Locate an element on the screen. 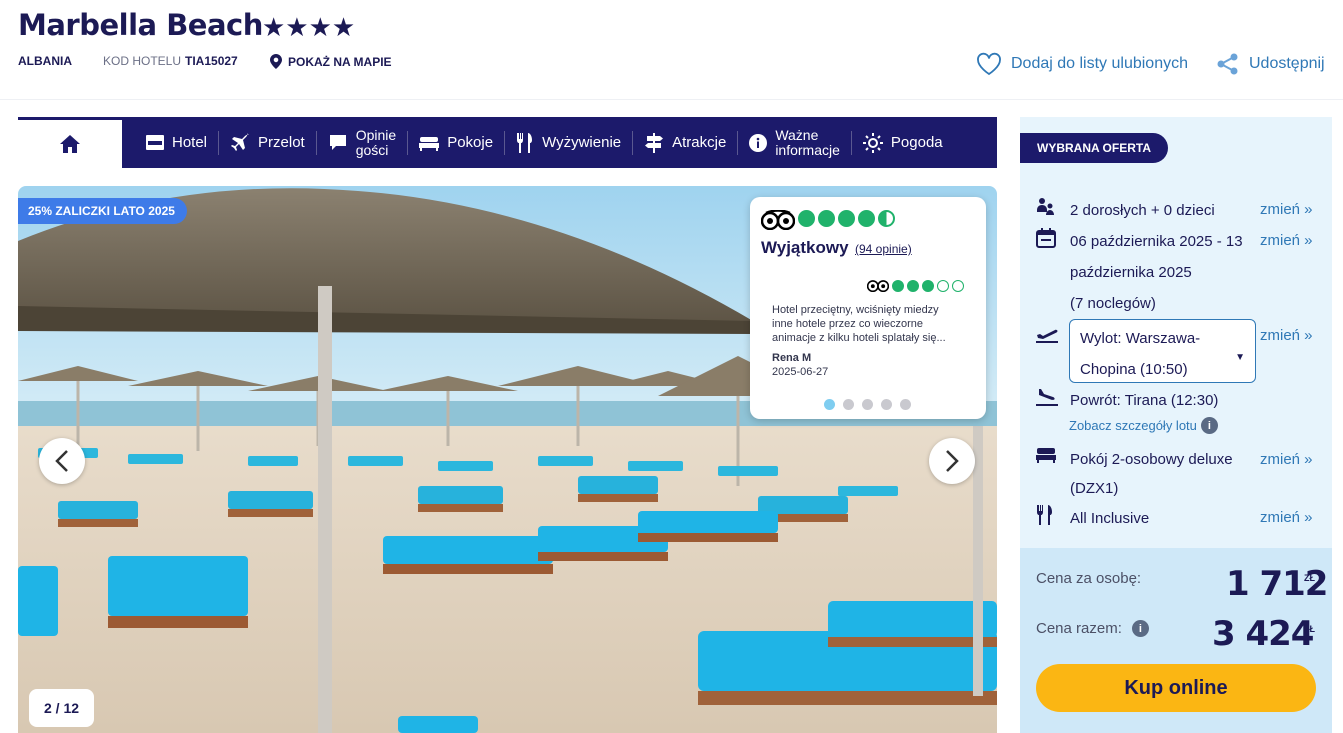 The width and height of the screenshot is (1343, 733). add-to-favorites-label: Dodaj do listy ulubionych is located at coordinates (1099, 63).